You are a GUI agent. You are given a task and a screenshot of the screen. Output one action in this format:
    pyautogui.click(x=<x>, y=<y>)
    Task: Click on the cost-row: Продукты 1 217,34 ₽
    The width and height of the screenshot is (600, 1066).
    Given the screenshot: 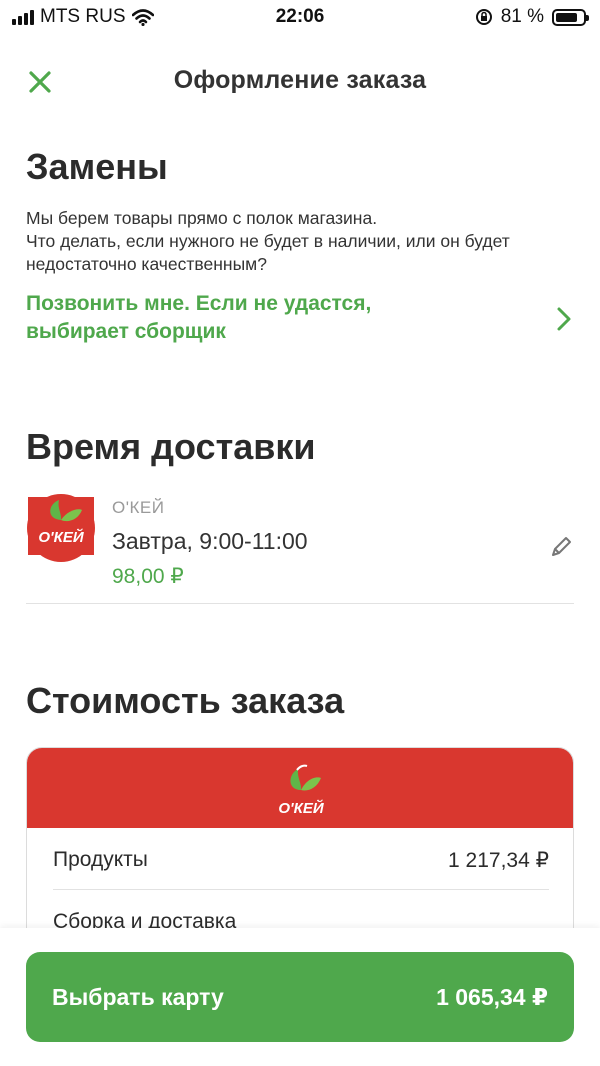 What is the action you would take?
    pyautogui.click(x=301, y=859)
    